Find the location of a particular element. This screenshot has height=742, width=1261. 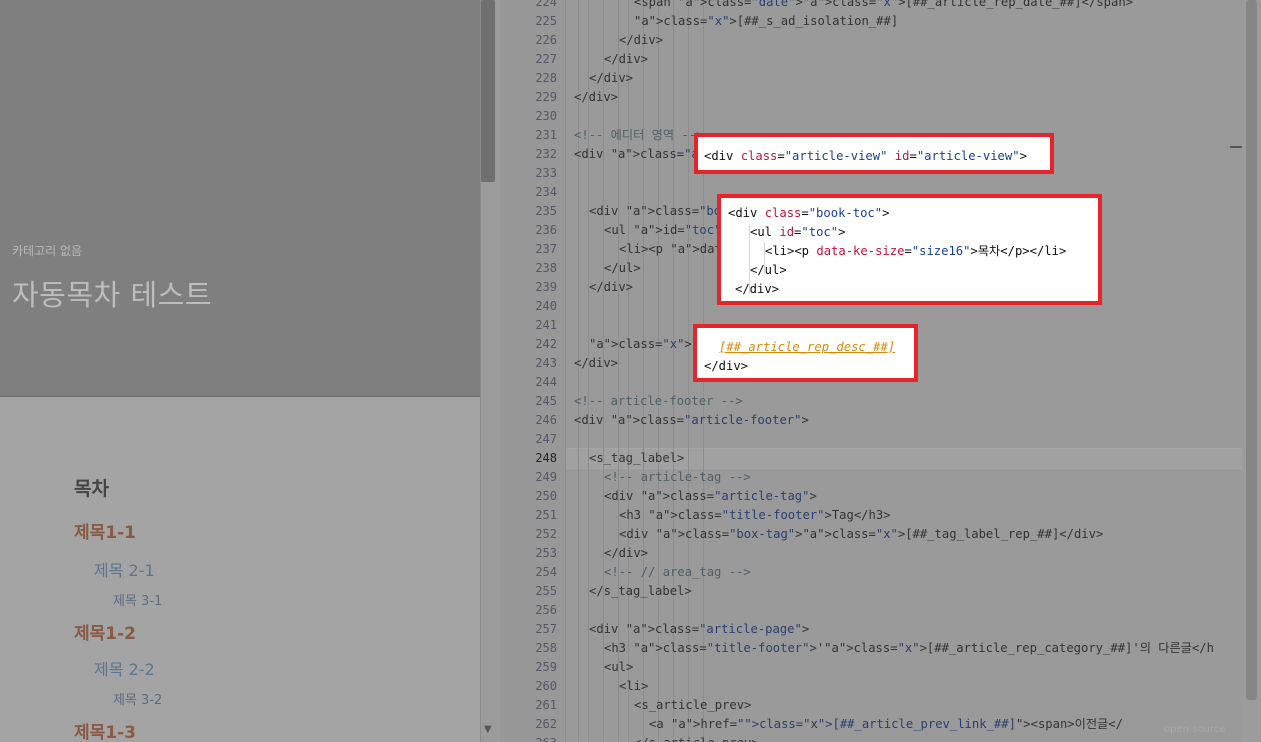

line-number: 232 is located at coordinates (546, 154).